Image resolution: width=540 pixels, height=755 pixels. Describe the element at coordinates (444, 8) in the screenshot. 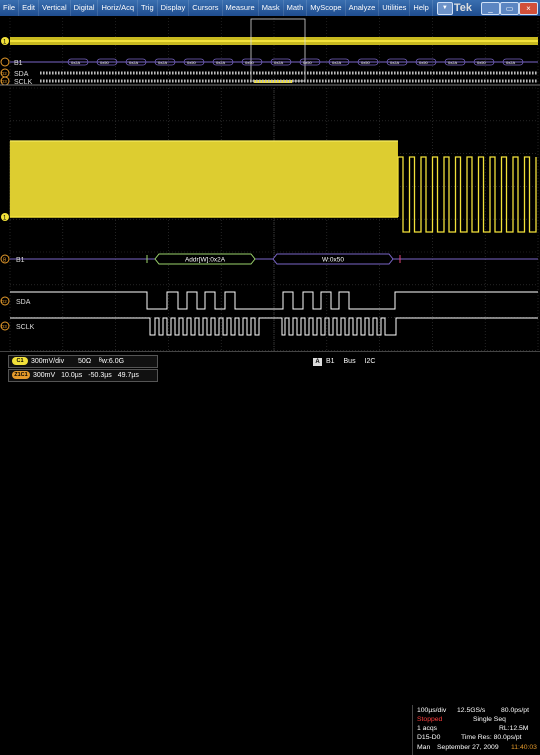

I see `menu-dropdown-button: ▼` at that location.